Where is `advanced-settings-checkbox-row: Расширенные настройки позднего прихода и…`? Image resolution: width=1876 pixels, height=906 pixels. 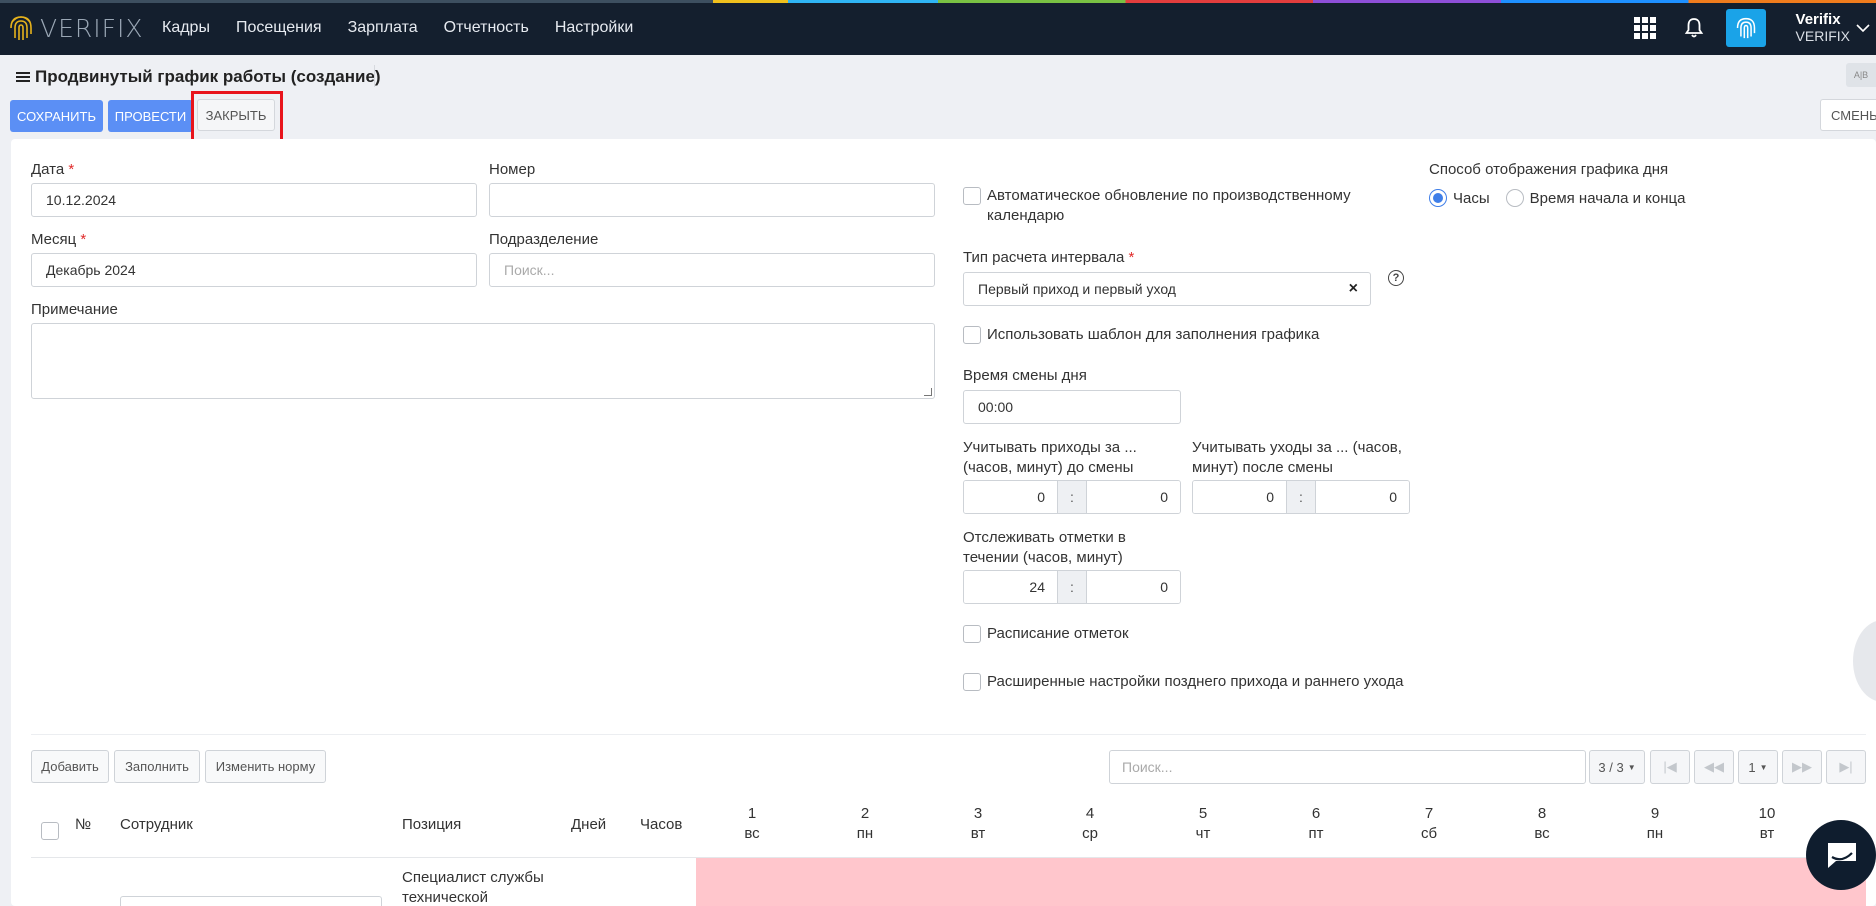
advanced-settings-checkbox-row: Расширенные настройки позднего прихода и… is located at coordinates (1183, 682).